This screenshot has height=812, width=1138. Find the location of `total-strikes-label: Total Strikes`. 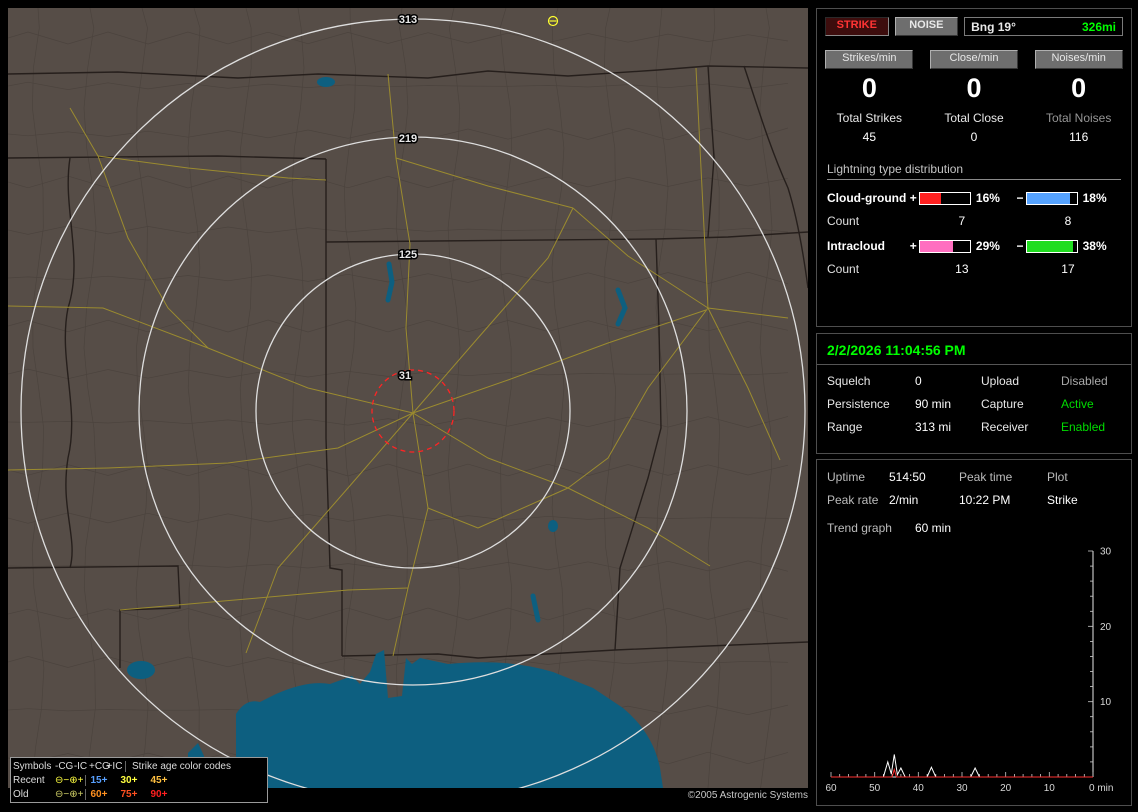

total-strikes-label: Total Strikes is located at coordinates (869, 118).